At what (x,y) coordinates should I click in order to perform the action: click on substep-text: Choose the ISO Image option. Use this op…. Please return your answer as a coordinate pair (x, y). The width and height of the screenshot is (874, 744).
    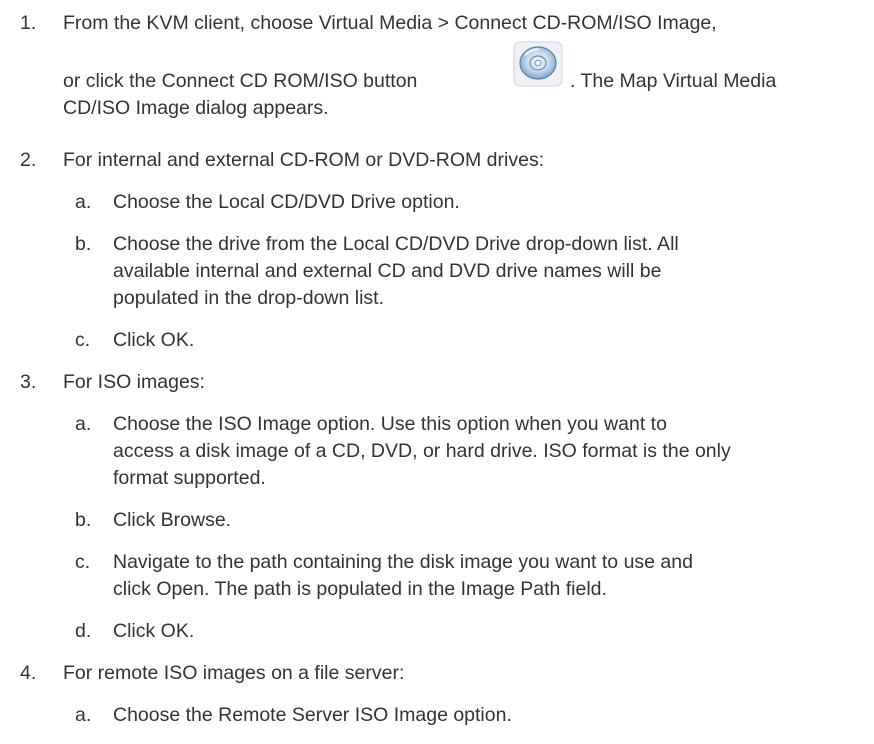
    Looking at the image, I should click on (390, 424).